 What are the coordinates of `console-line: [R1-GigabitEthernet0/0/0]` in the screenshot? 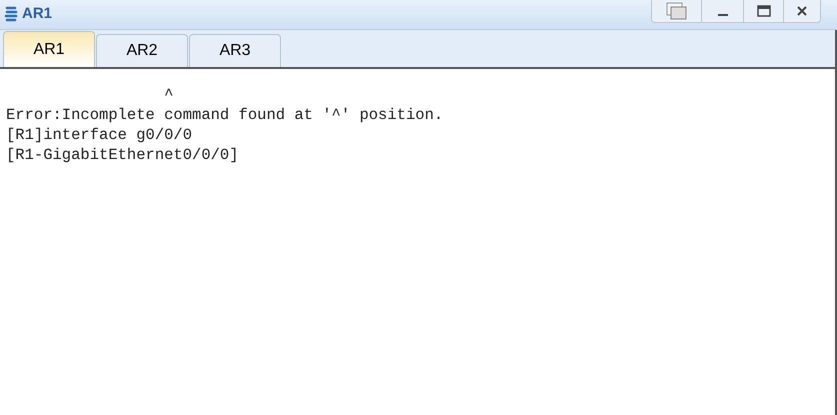 It's located at (122, 155).